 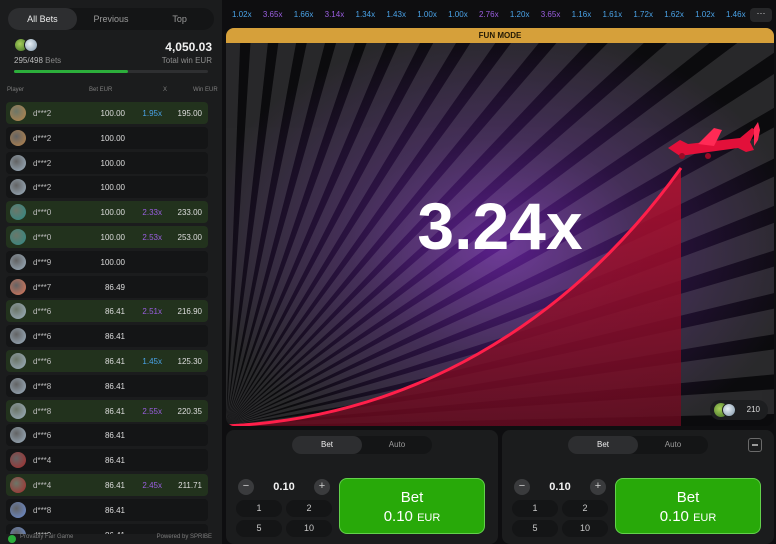 I want to click on history-multiplier: 1.43x, so click(x=396, y=15).